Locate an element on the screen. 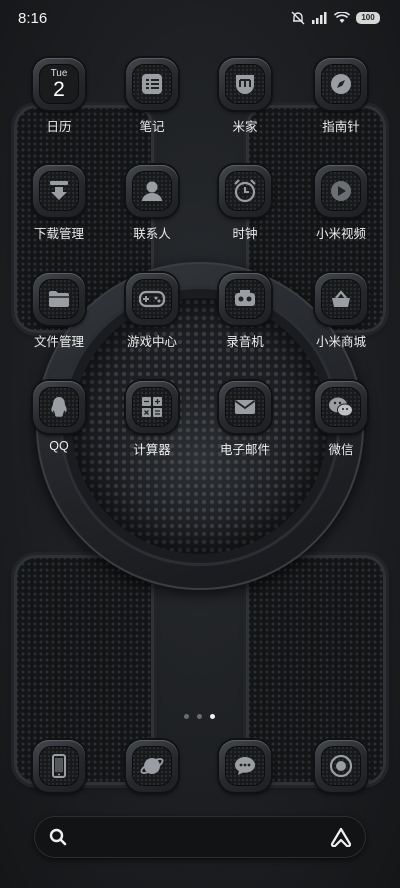 The height and width of the screenshot is (888, 400). compass-icon is located at coordinates (341, 84).